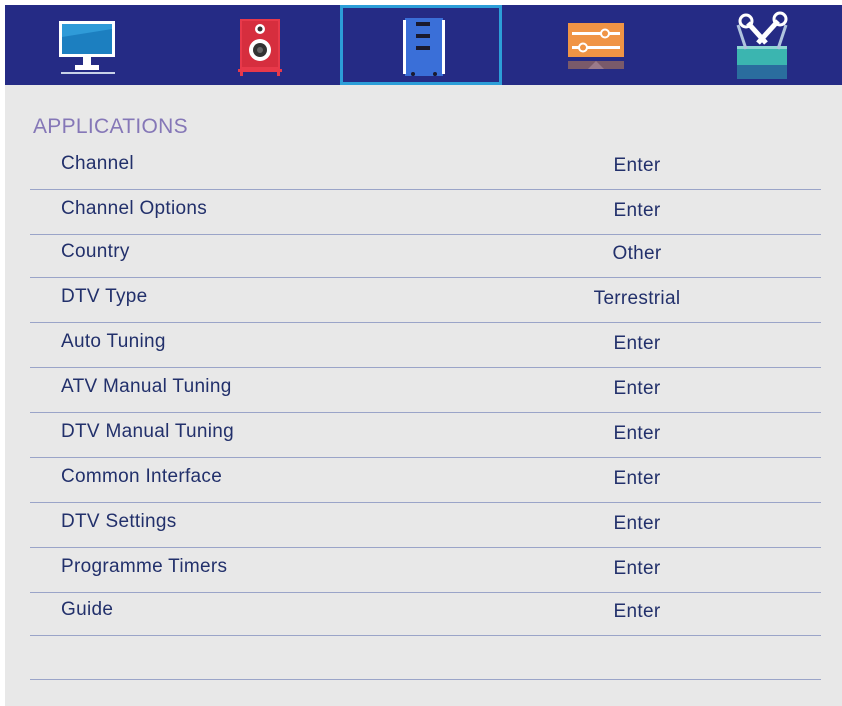  What do you see at coordinates (97, 163) in the screenshot?
I see `menu-item-label: Channel` at bounding box center [97, 163].